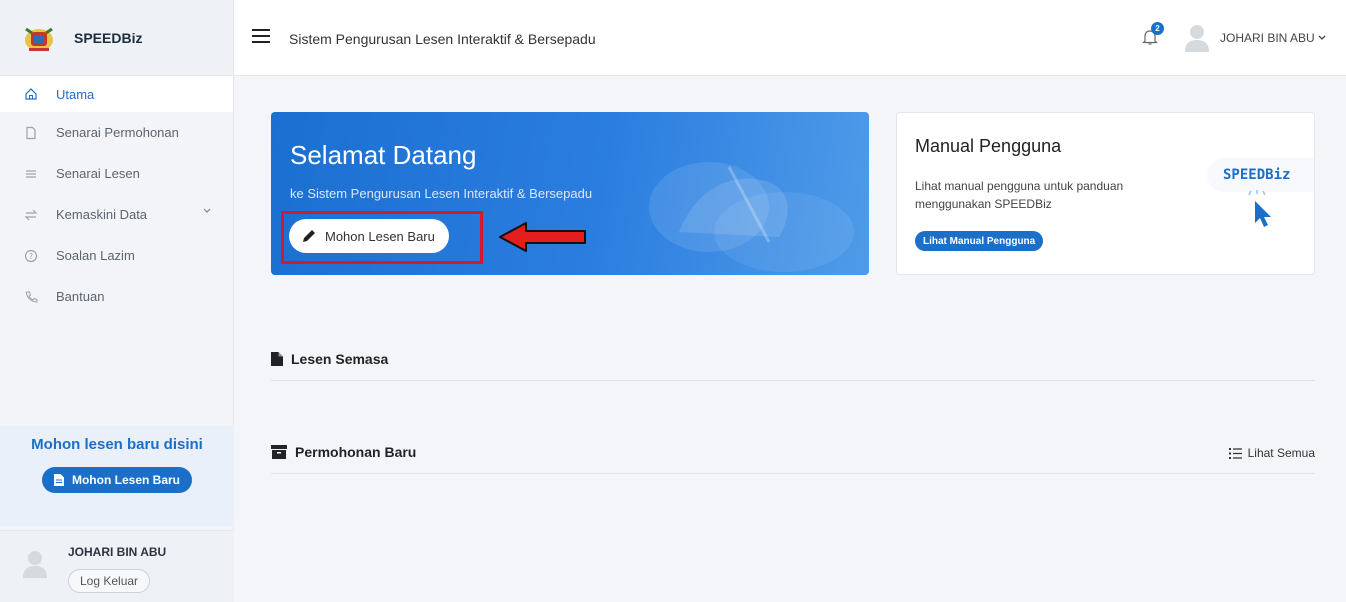 The image size is (1346, 602). I want to click on manual-title: Manual Pengguna, so click(988, 146).